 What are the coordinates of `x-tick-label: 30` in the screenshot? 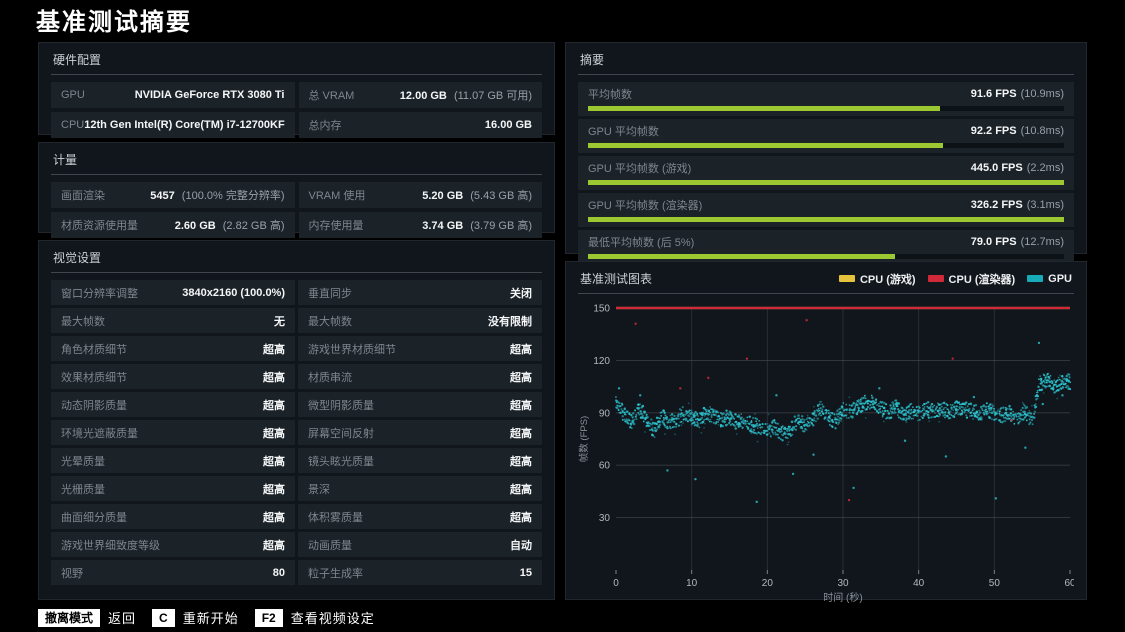 It's located at (843, 583).